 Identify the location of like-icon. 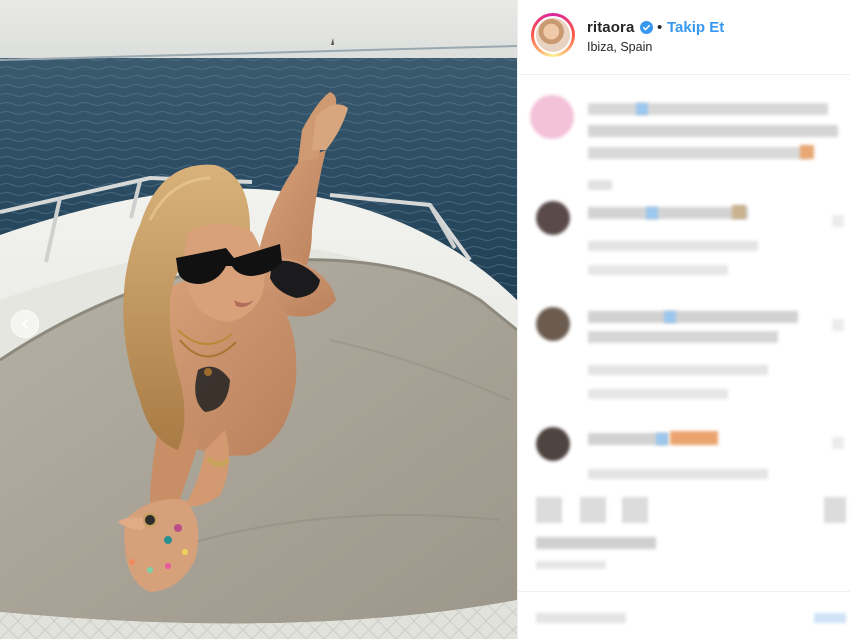
(549, 510).